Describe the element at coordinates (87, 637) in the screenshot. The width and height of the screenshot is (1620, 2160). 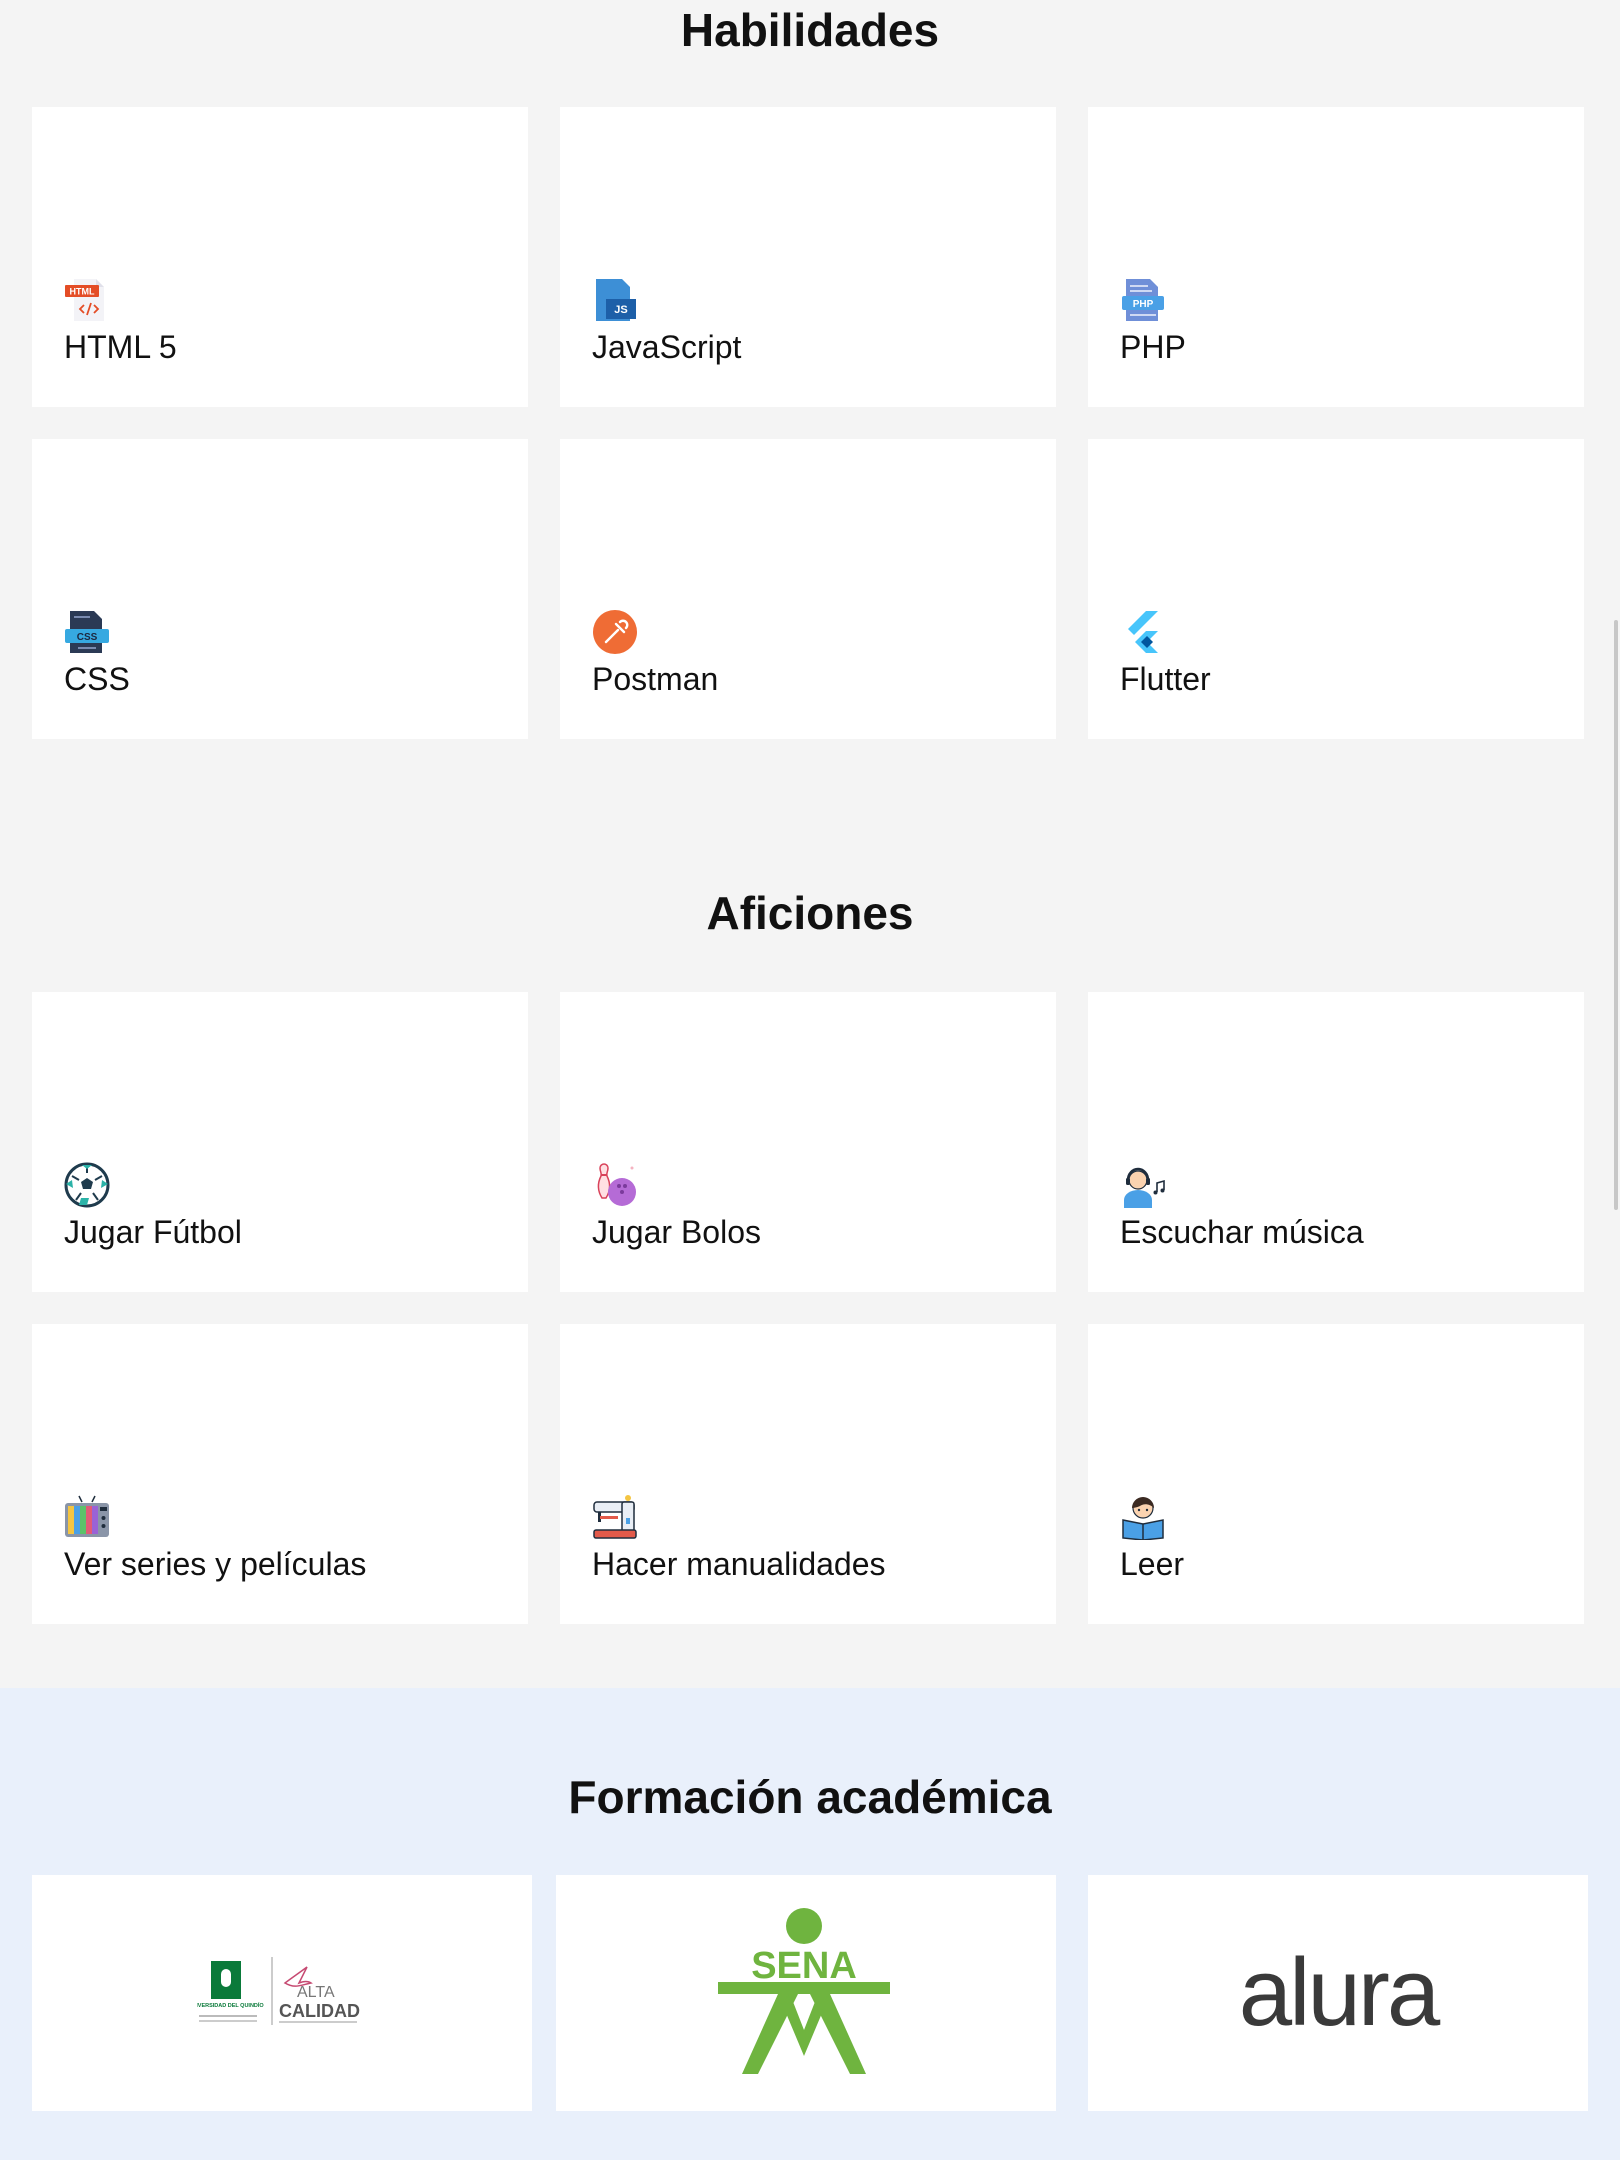
I see `svg-text: CSS` at that location.